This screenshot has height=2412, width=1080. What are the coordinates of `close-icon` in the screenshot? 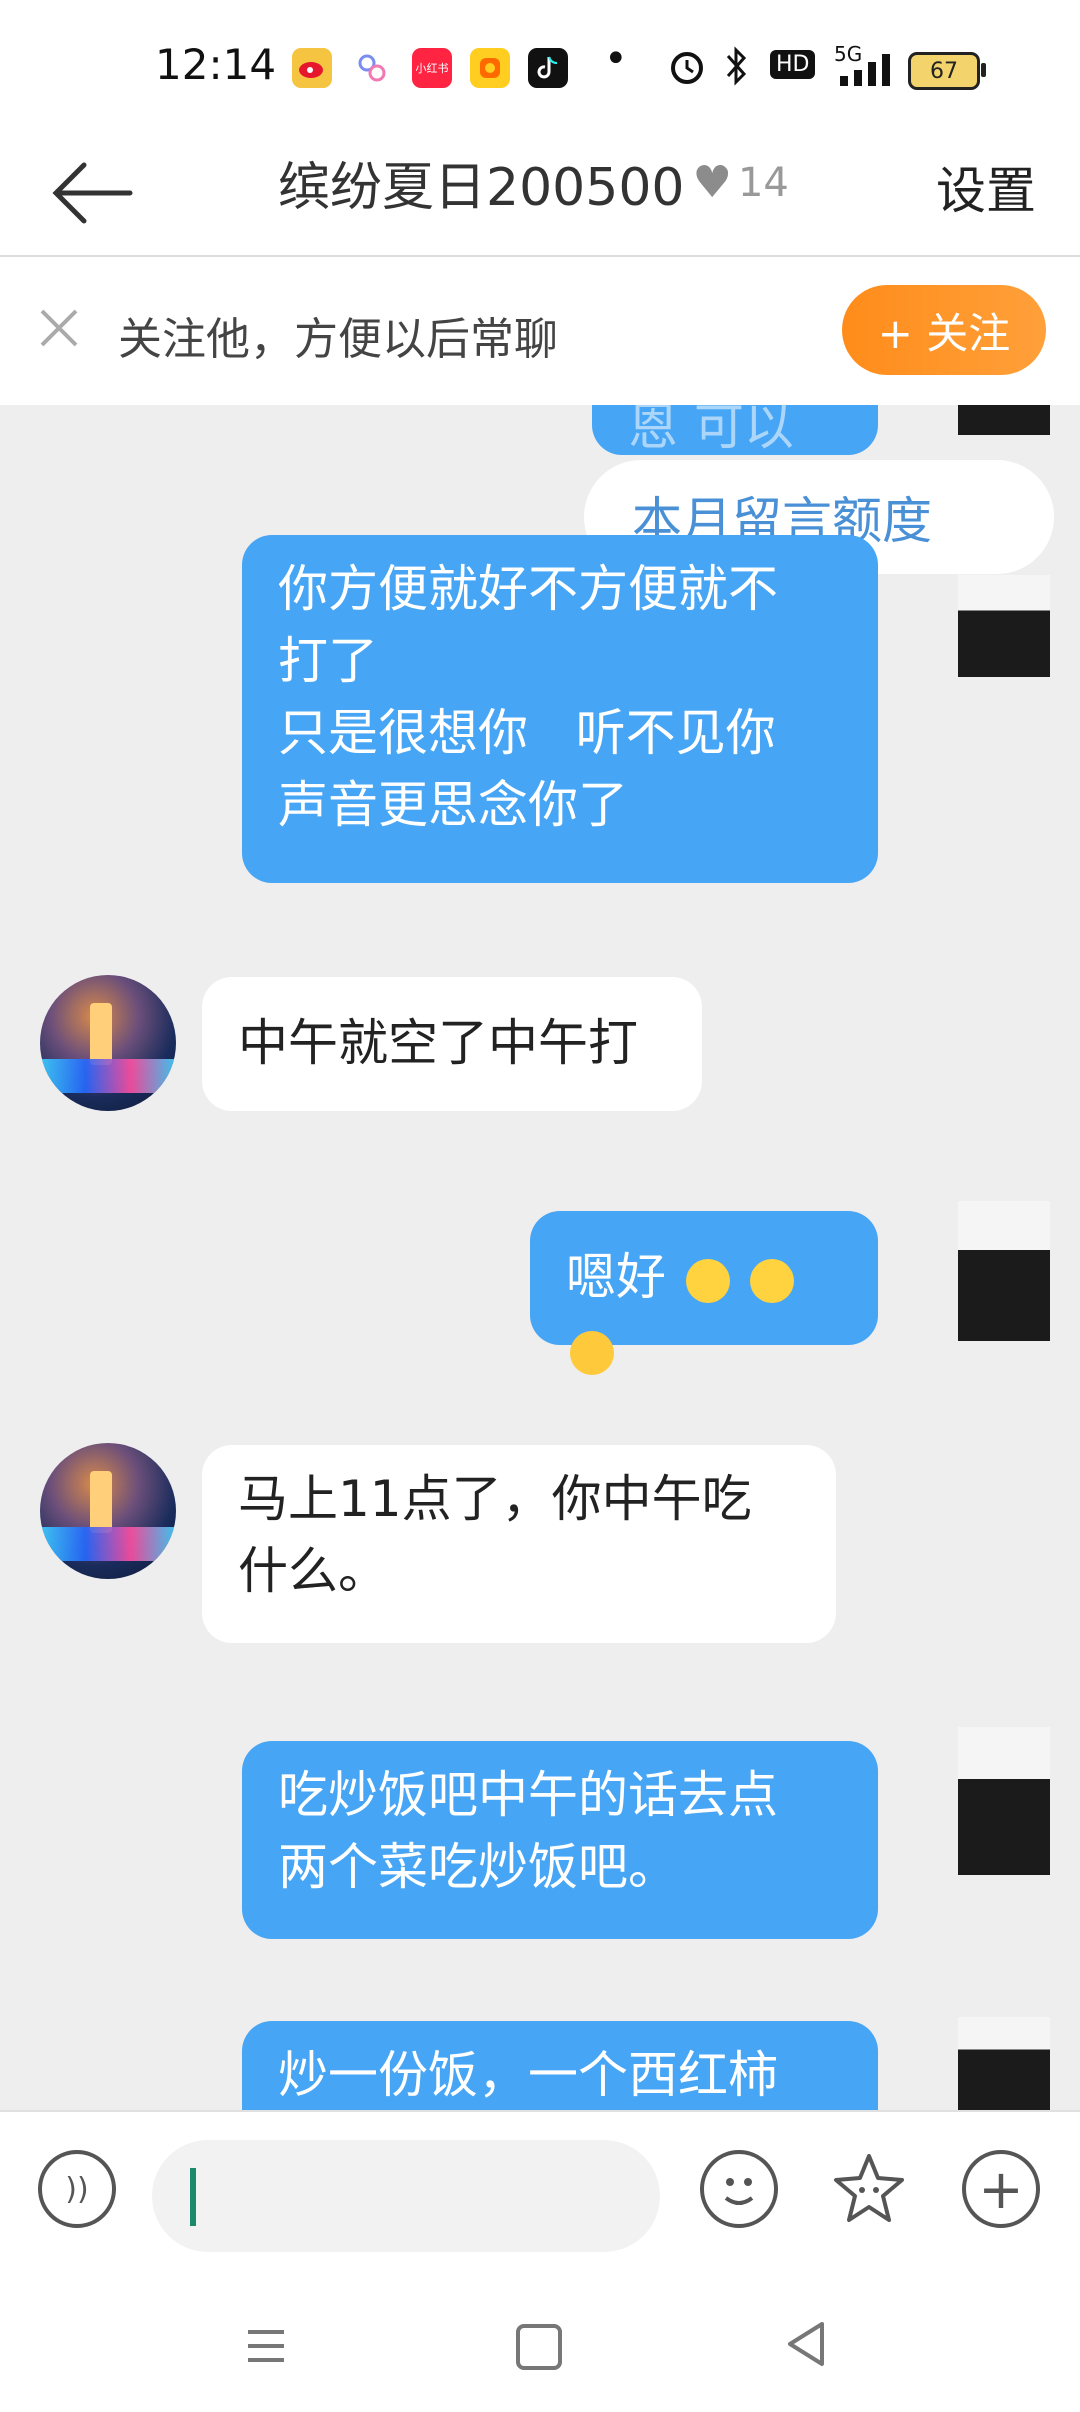 It's located at (59, 328).